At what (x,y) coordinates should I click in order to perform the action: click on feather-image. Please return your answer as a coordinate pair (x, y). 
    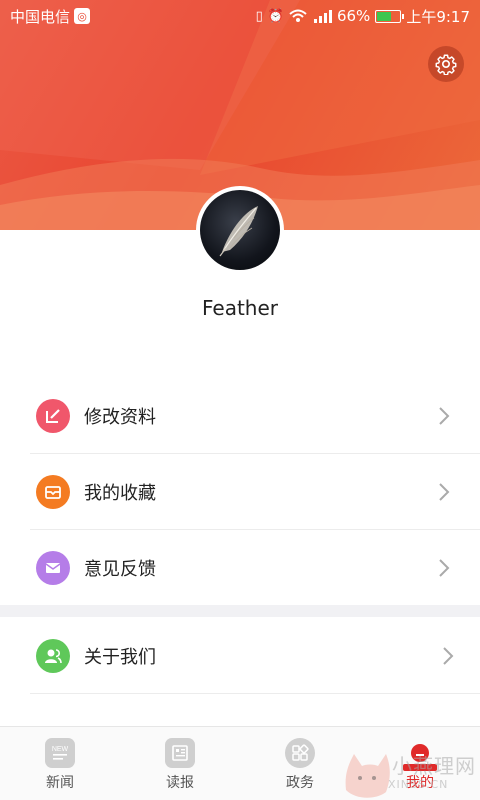
    Looking at the image, I should click on (238, 231).